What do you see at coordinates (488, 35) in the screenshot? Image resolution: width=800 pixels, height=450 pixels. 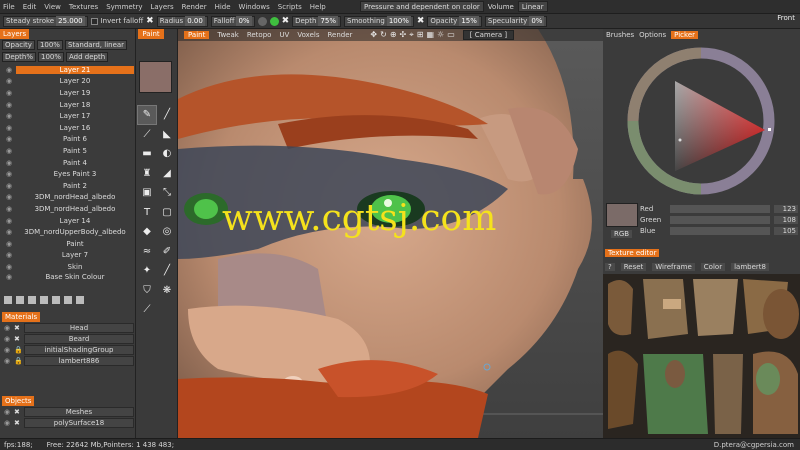 I see `camera-select: [ Camera ]` at bounding box center [488, 35].